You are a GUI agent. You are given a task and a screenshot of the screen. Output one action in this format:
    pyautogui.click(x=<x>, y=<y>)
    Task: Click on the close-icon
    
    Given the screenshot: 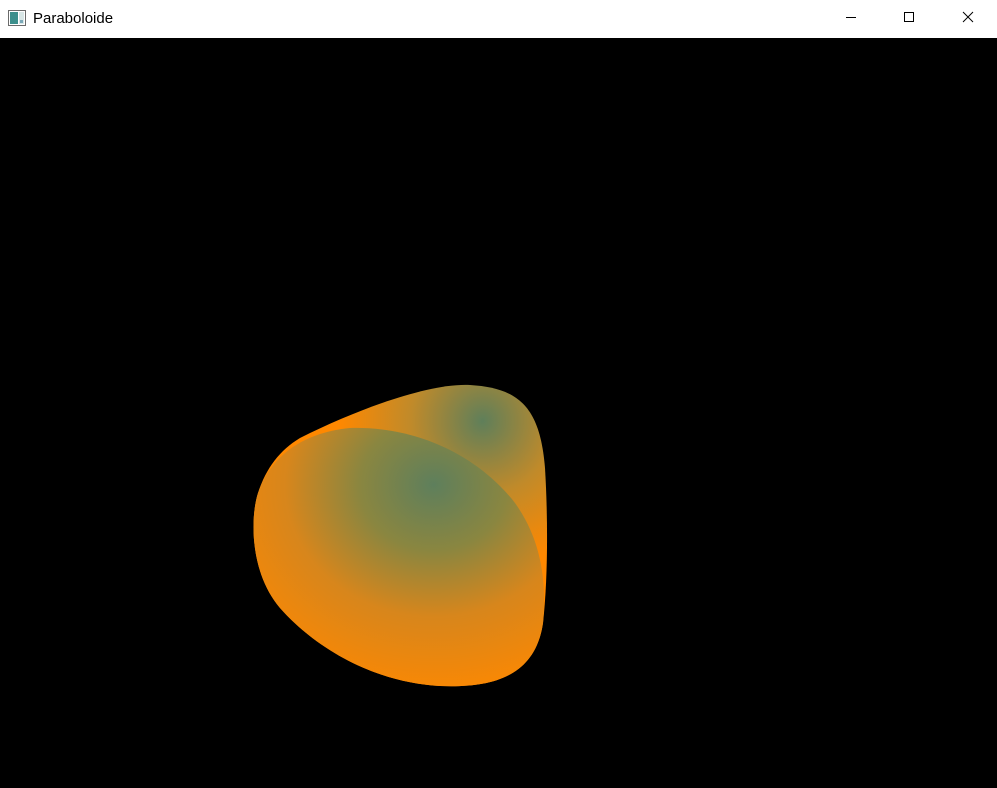 What is the action you would take?
    pyautogui.click(x=968, y=19)
    